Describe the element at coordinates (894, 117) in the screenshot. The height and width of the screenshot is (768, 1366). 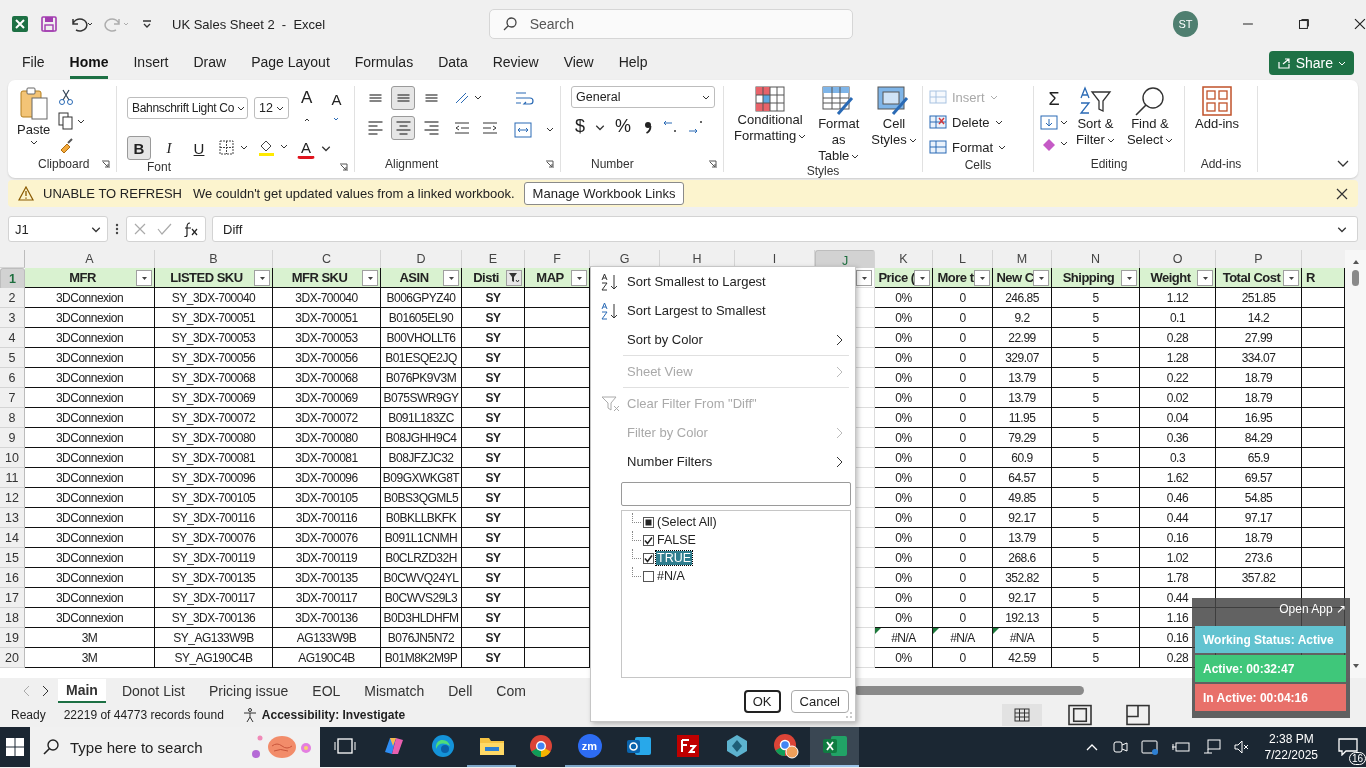
I see `cell-styles-button: Cell Styles` at that location.